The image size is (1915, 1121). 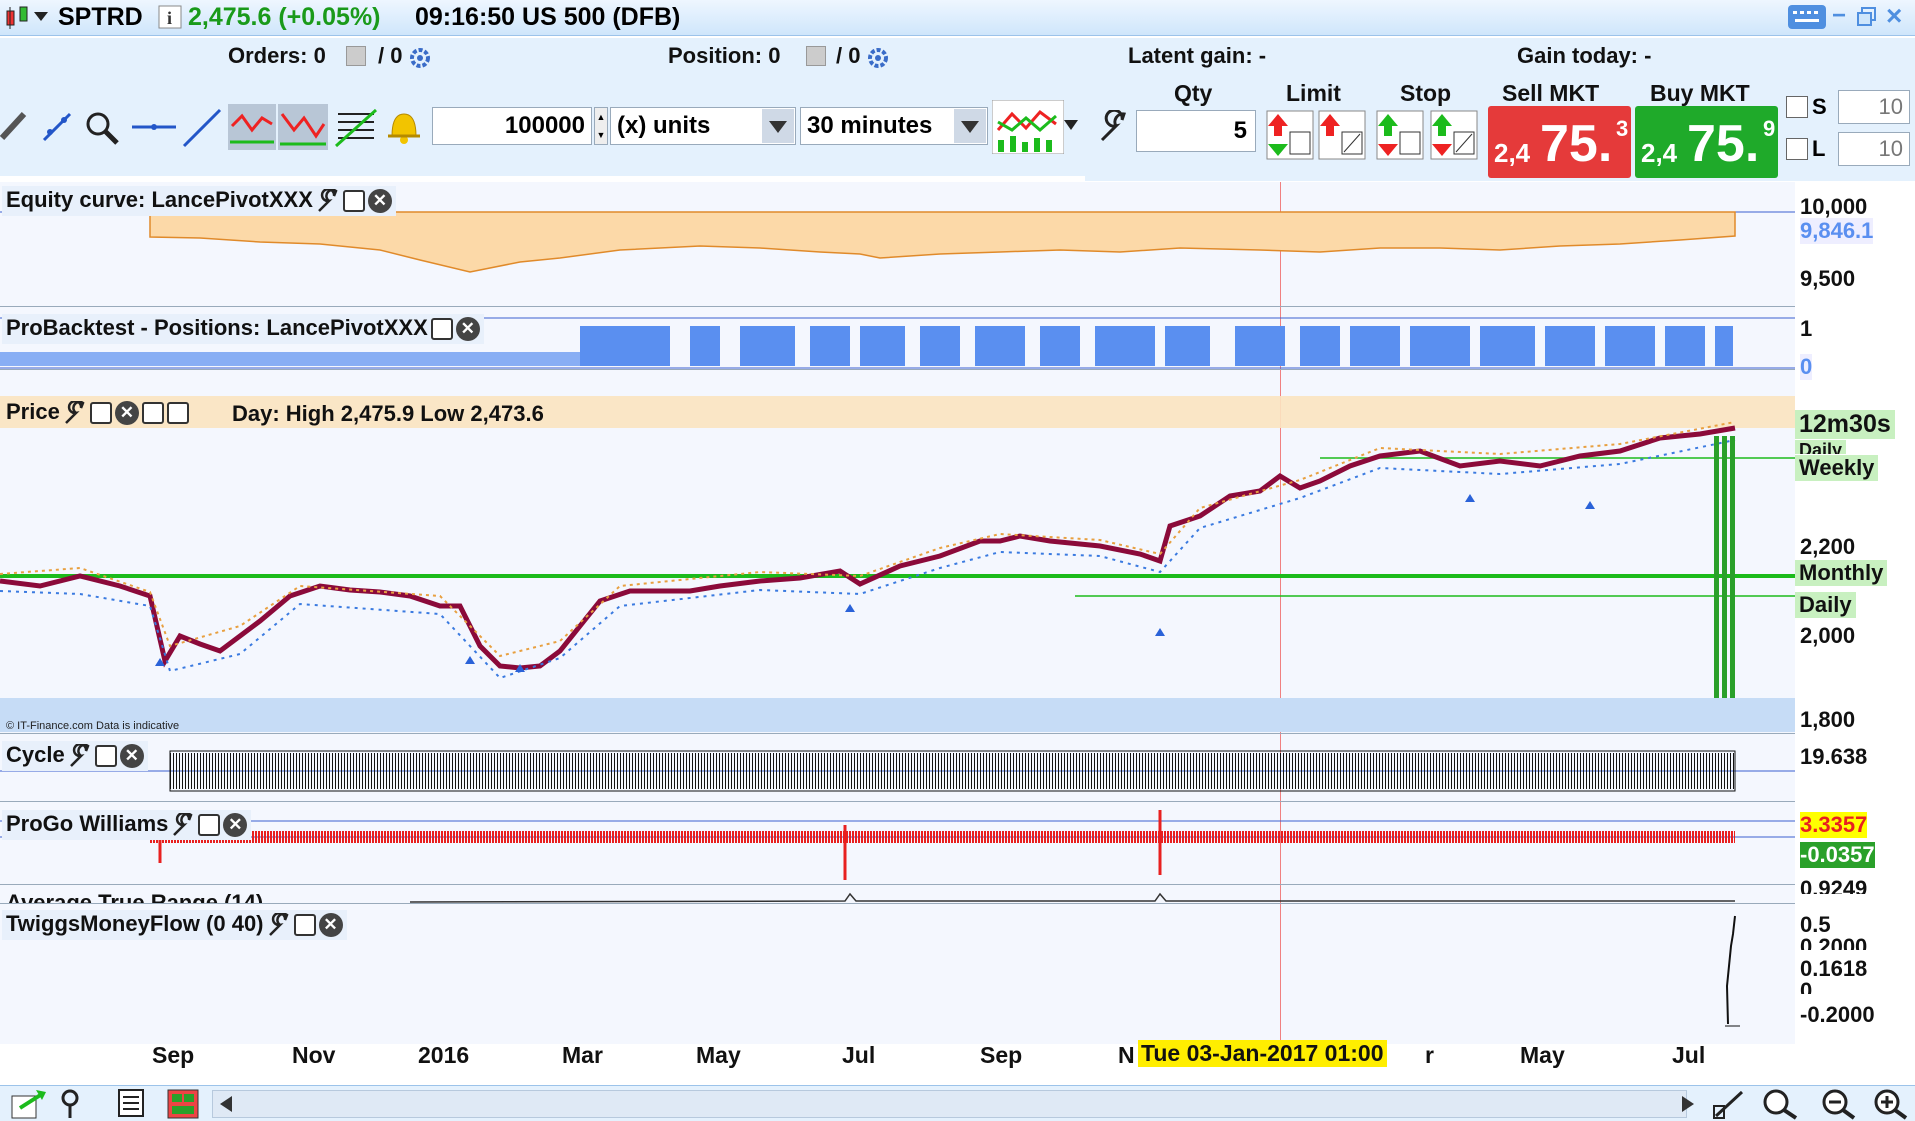 I want to click on position-short-blocks, so click(x=290, y=359).